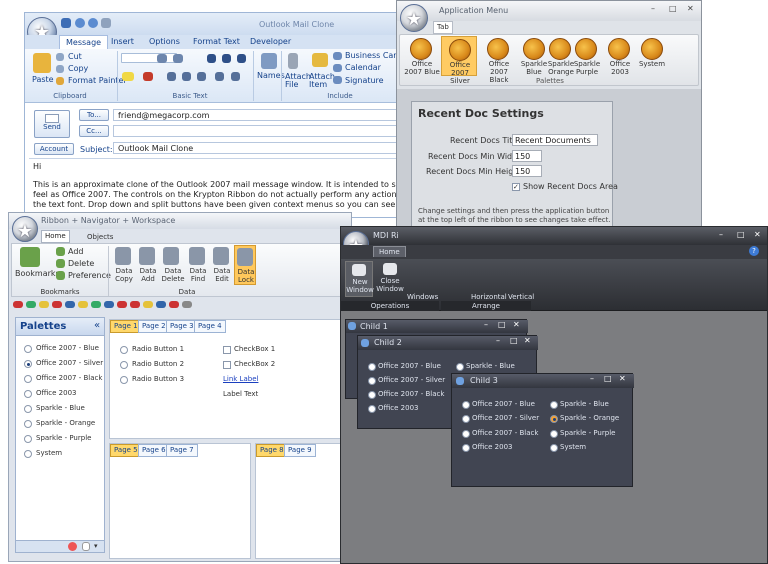 The height and width of the screenshot is (564, 768). Describe the element at coordinates (298, 81) in the screenshot. I see `attach-file-button: Attach File` at that location.